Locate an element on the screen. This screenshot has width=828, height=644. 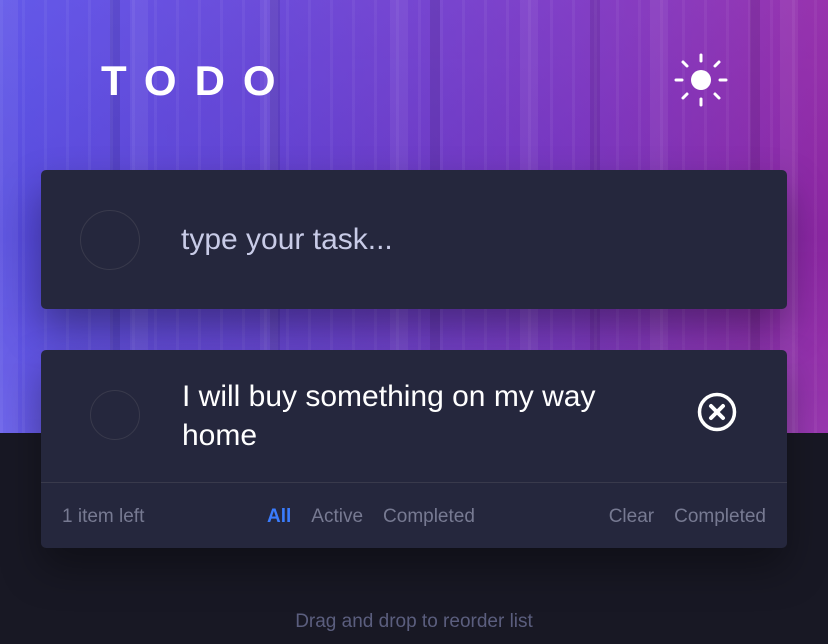
filter-group: All Active Completed is located at coordinates (371, 517).